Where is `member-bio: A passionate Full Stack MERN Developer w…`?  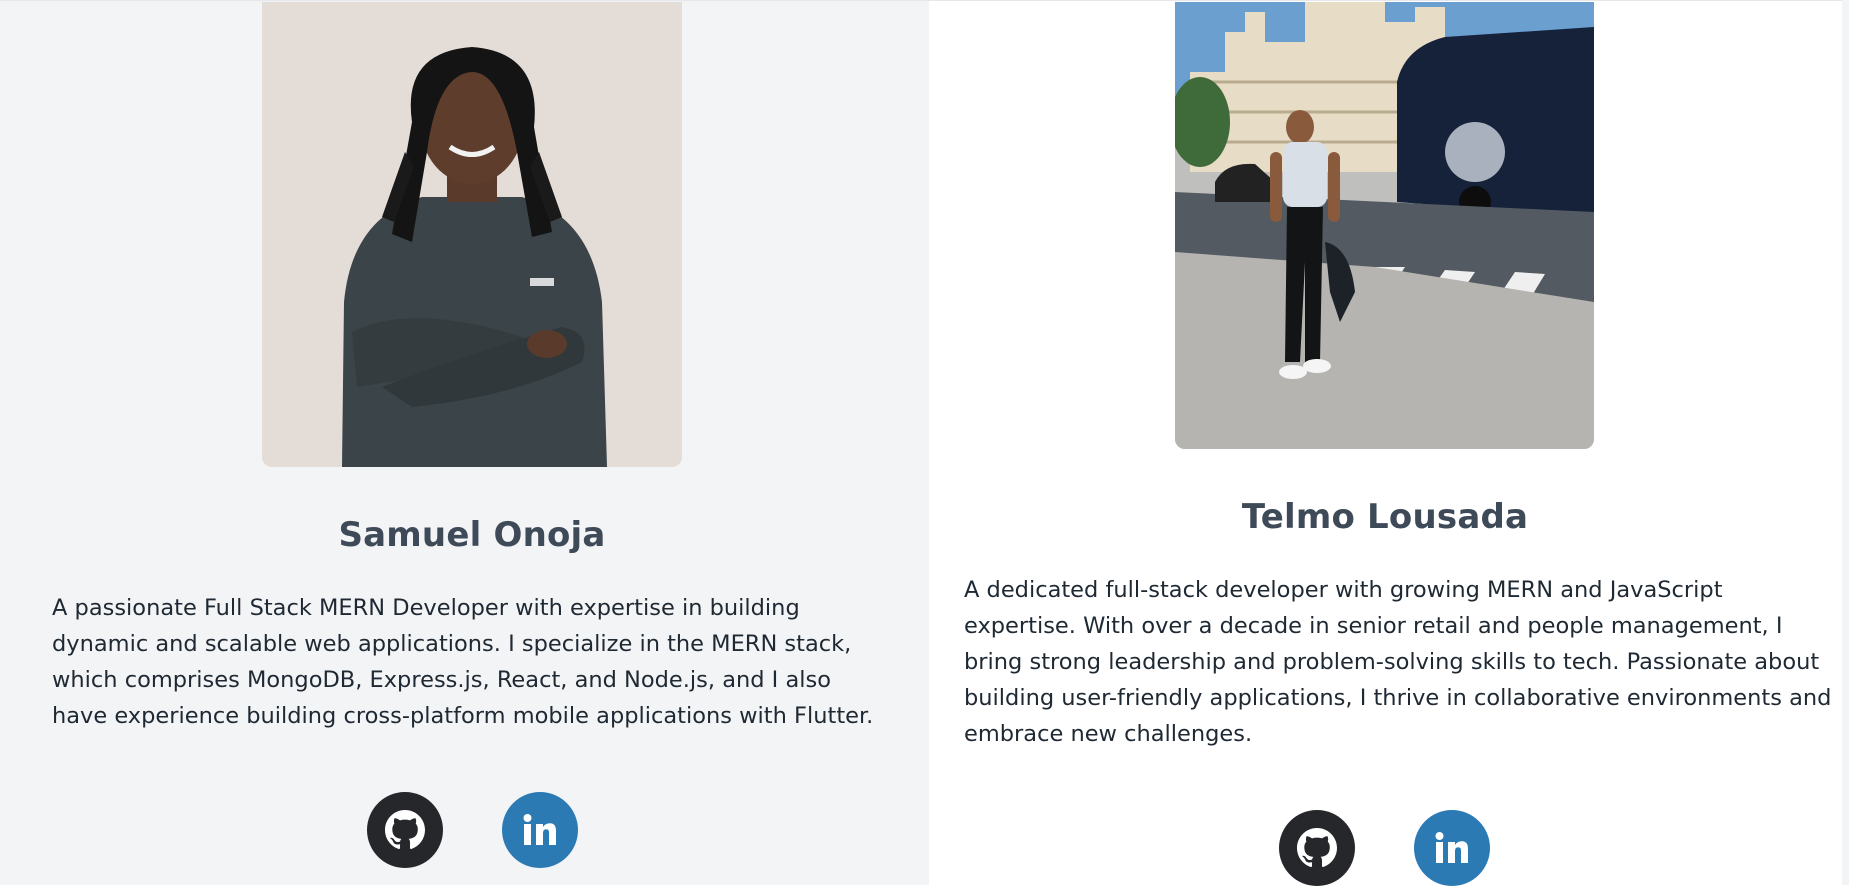 member-bio: A passionate Full Stack MERN Developer w… is located at coordinates (463, 662).